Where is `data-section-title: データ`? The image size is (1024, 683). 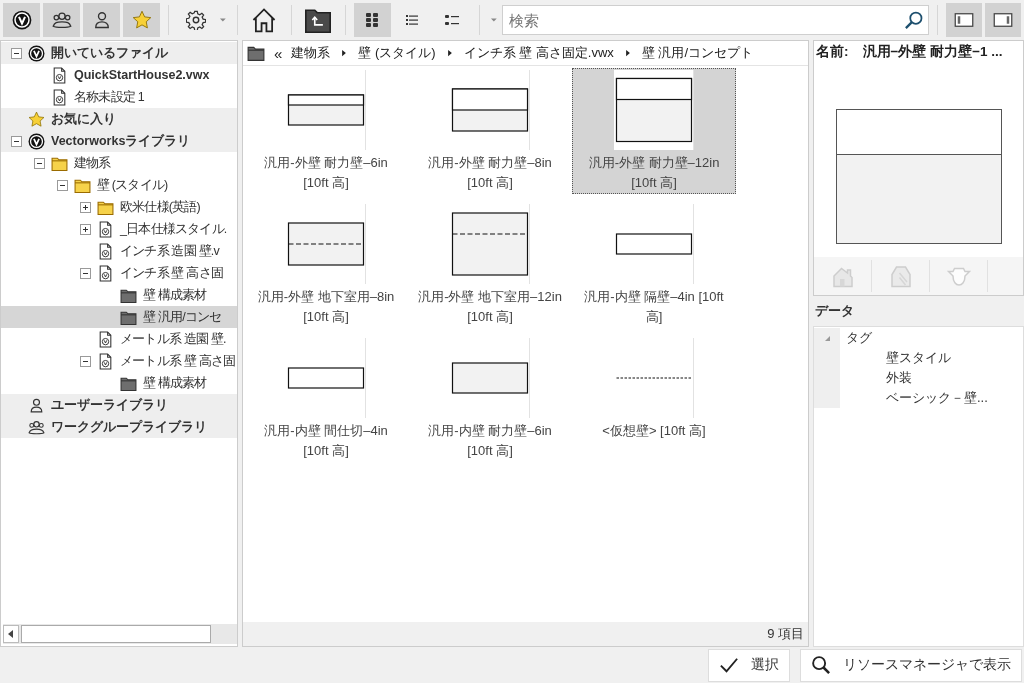
data-section-title: データ is located at coordinates (834, 311).